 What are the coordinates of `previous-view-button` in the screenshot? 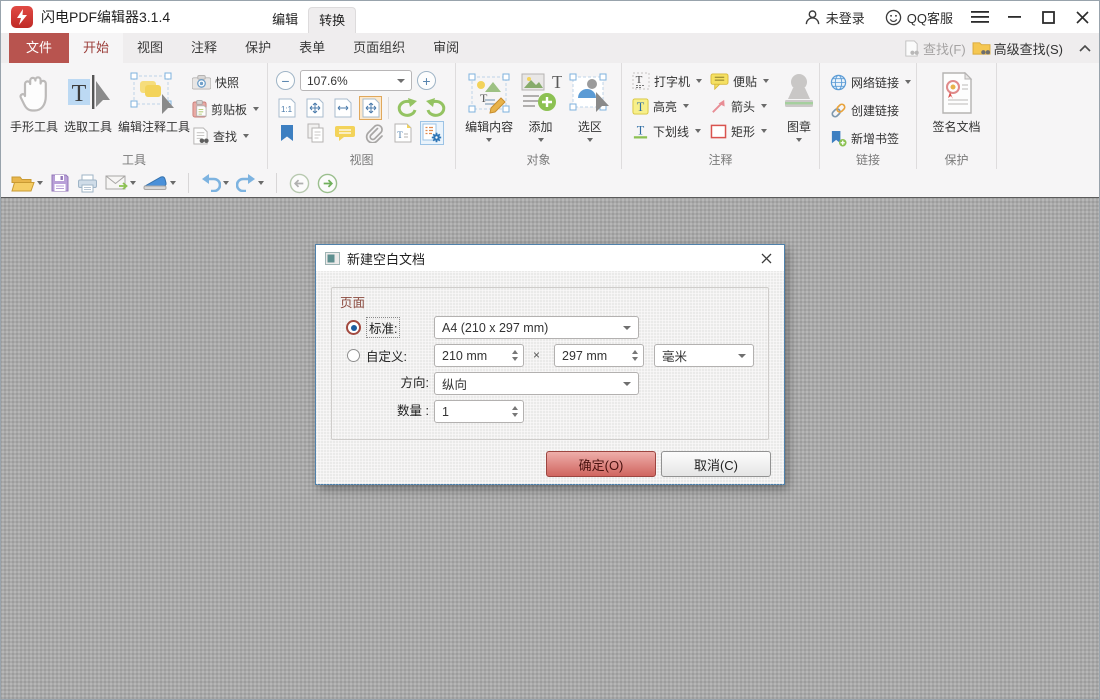 It's located at (299, 183).